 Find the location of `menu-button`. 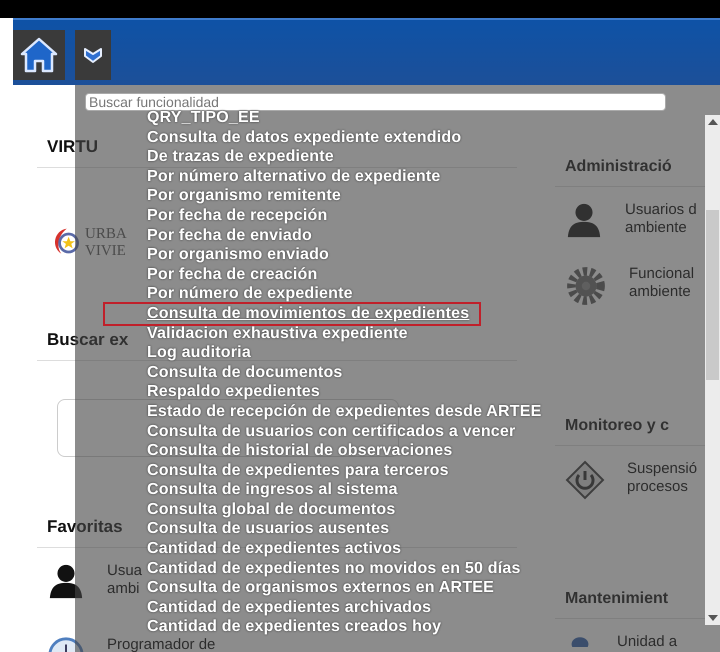

menu-button is located at coordinates (93, 55).